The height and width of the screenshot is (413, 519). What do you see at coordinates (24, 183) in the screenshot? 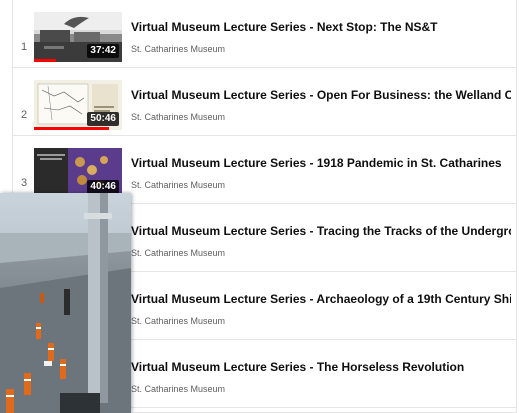
I see `row-index: 3` at bounding box center [24, 183].